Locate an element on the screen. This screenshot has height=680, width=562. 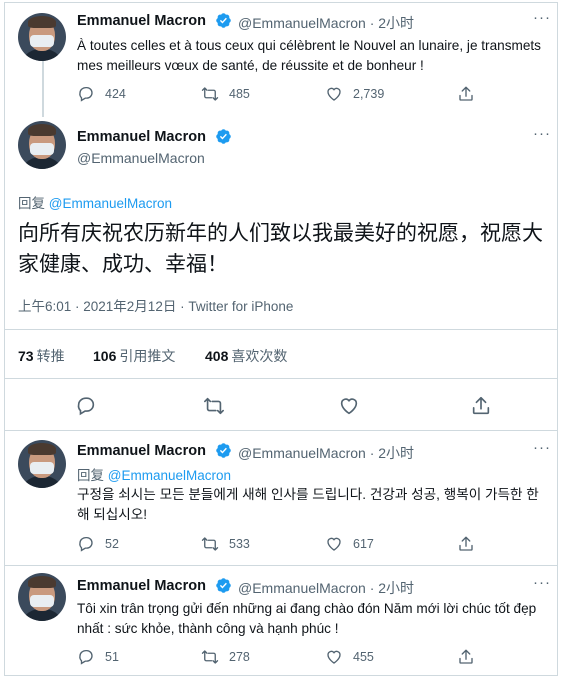
reply-button is located at coordinates (91, 406).